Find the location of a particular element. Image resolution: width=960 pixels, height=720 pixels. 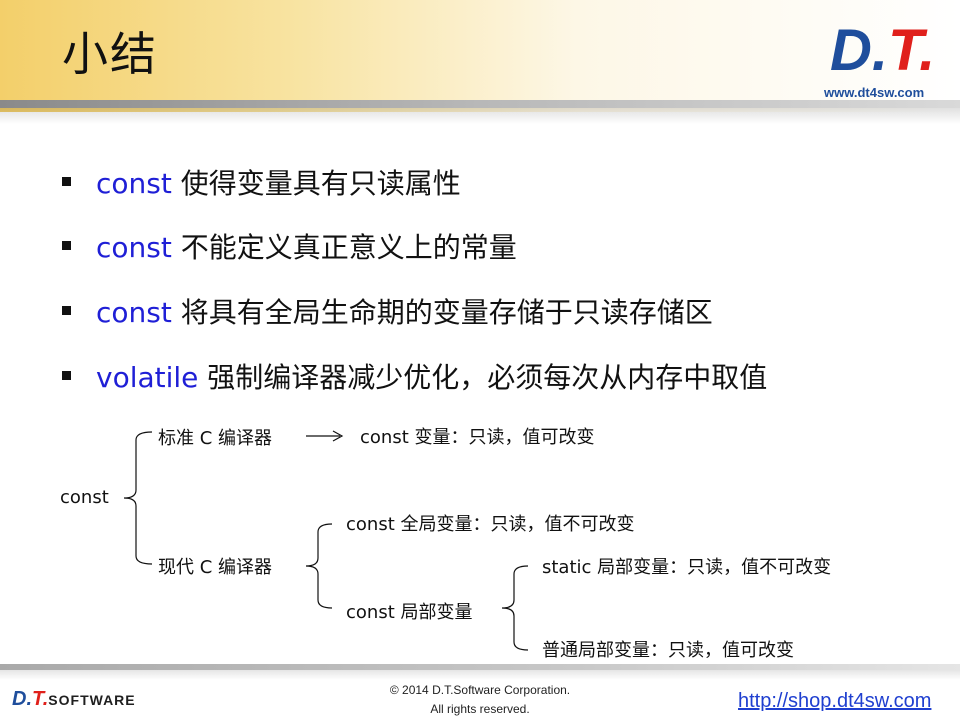

diagram-standard-compiler: 标准 C 编译器 is located at coordinates (215, 438).